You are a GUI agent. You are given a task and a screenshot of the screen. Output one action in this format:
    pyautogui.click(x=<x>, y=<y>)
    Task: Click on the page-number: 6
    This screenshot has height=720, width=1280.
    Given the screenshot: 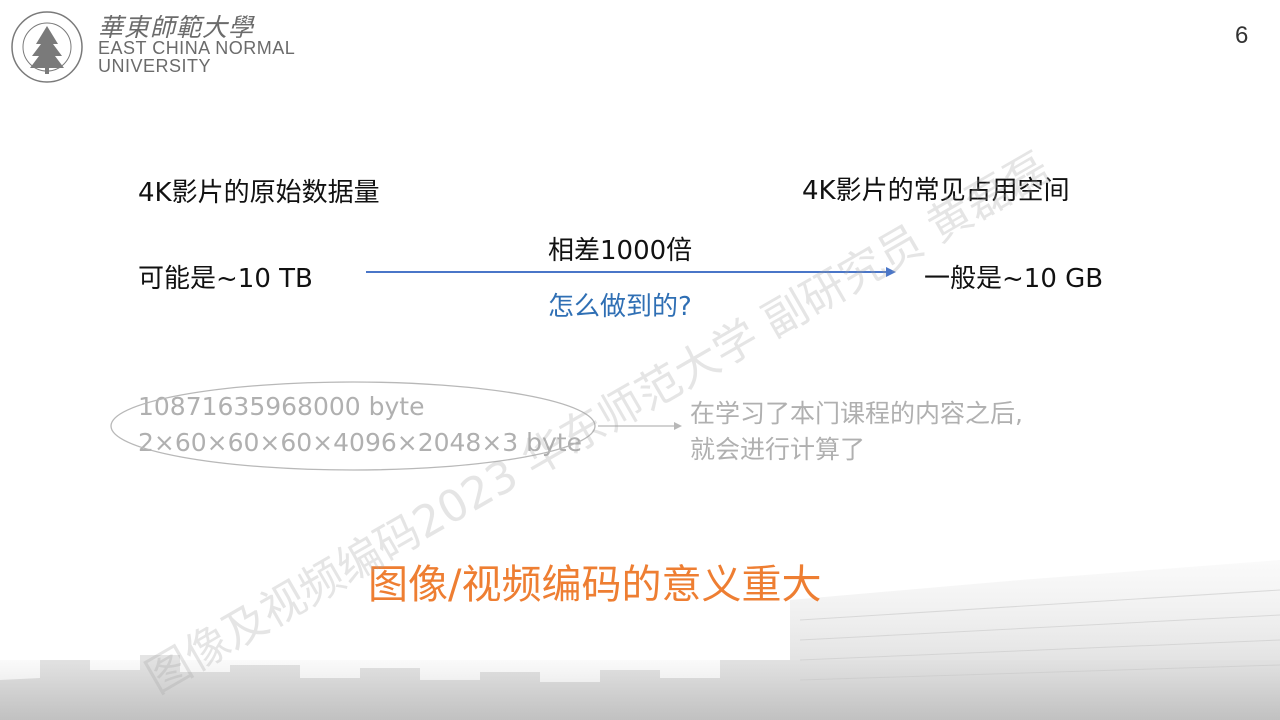 What is the action you would take?
    pyautogui.click(x=1242, y=35)
    